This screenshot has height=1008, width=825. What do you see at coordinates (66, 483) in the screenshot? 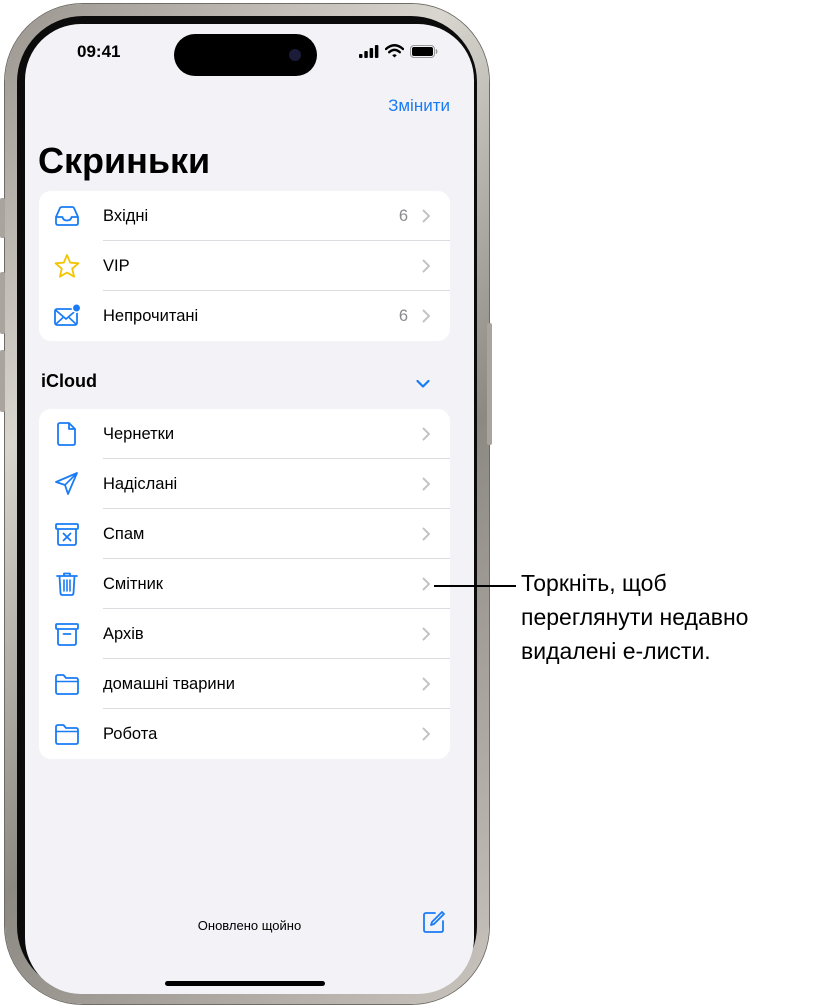
I see `paper-plane-icon` at bounding box center [66, 483].